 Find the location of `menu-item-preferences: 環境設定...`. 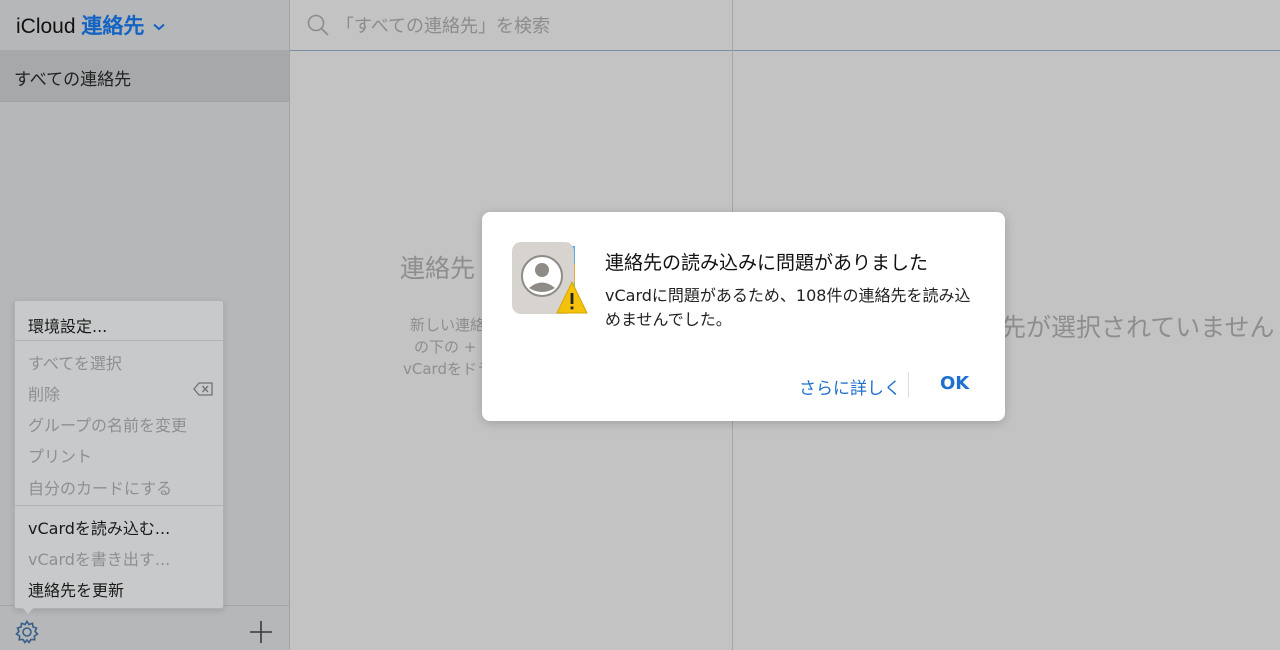

menu-item-preferences: 環境設定... is located at coordinates (67, 325).